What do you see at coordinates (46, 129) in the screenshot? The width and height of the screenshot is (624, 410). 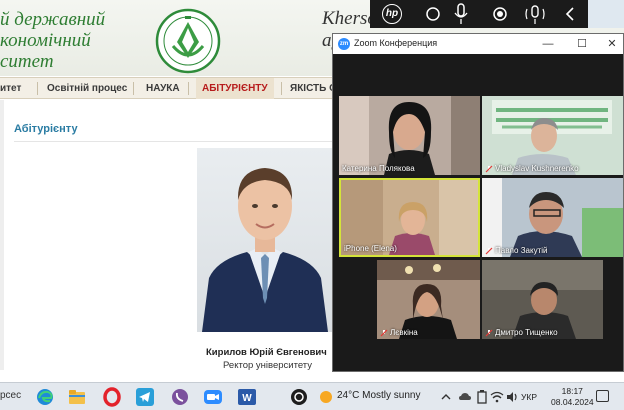 I see `section-title: Абітурієнту` at bounding box center [46, 129].